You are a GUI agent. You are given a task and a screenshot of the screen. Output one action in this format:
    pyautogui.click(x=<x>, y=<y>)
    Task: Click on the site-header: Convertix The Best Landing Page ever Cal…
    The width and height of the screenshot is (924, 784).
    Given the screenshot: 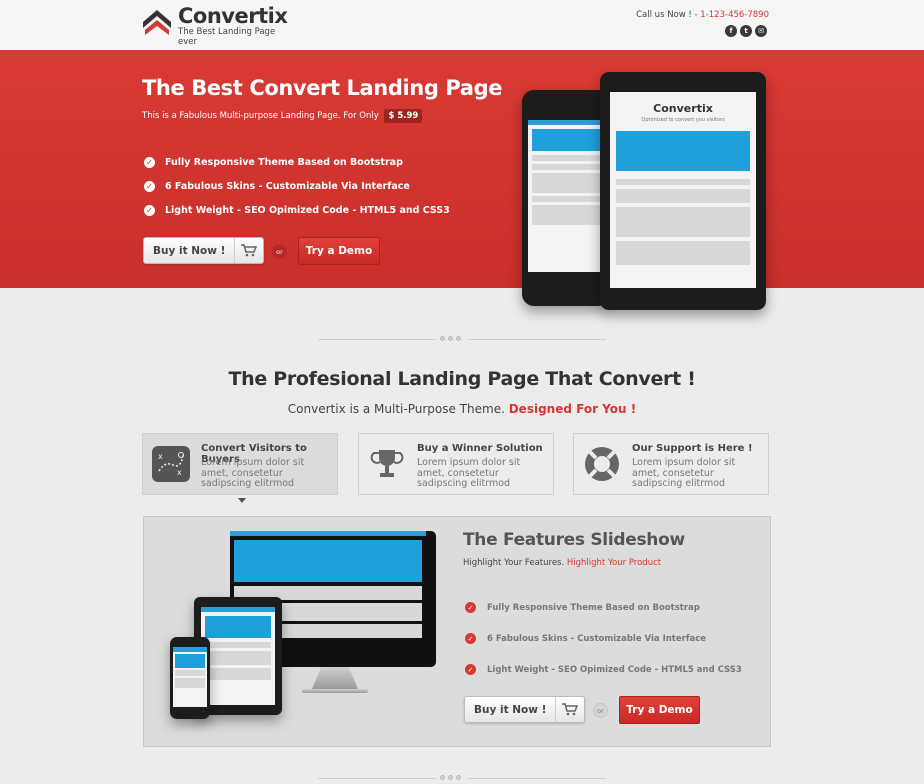 What is the action you would take?
    pyautogui.click(x=462, y=25)
    